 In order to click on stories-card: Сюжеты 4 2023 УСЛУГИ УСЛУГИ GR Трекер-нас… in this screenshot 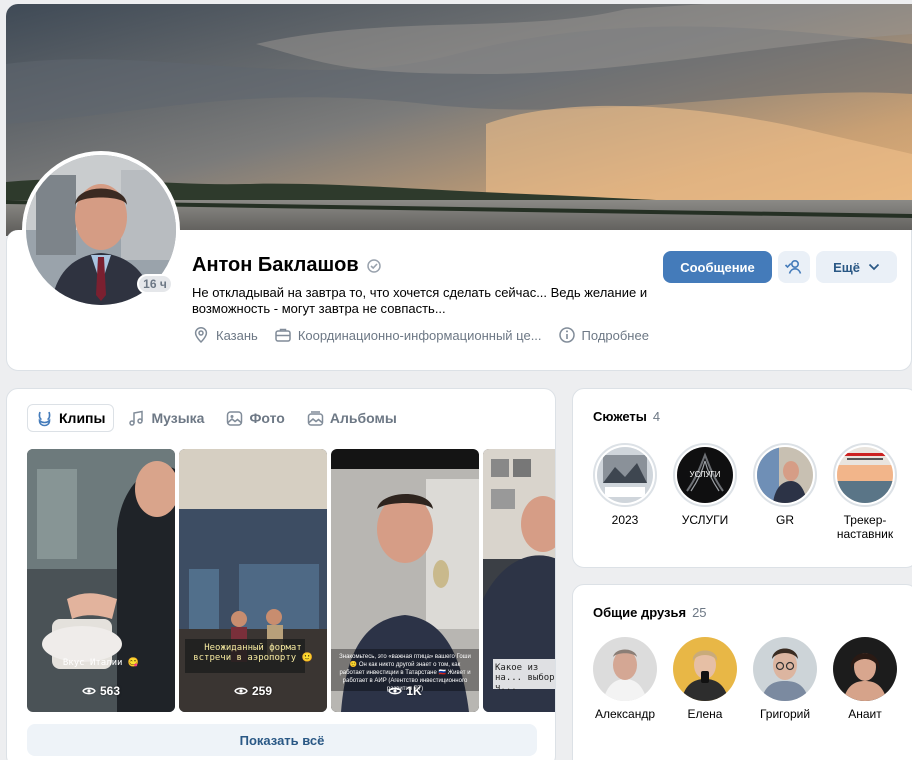, I will do `click(742, 478)`.